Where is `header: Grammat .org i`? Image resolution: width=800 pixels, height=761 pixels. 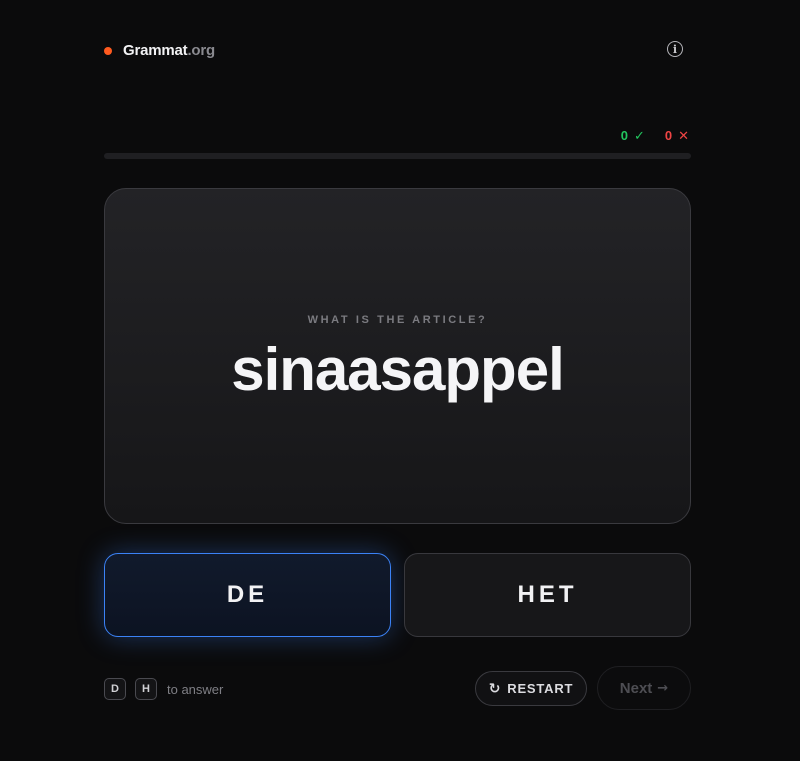 header: Grammat .org i is located at coordinates (397, 52).